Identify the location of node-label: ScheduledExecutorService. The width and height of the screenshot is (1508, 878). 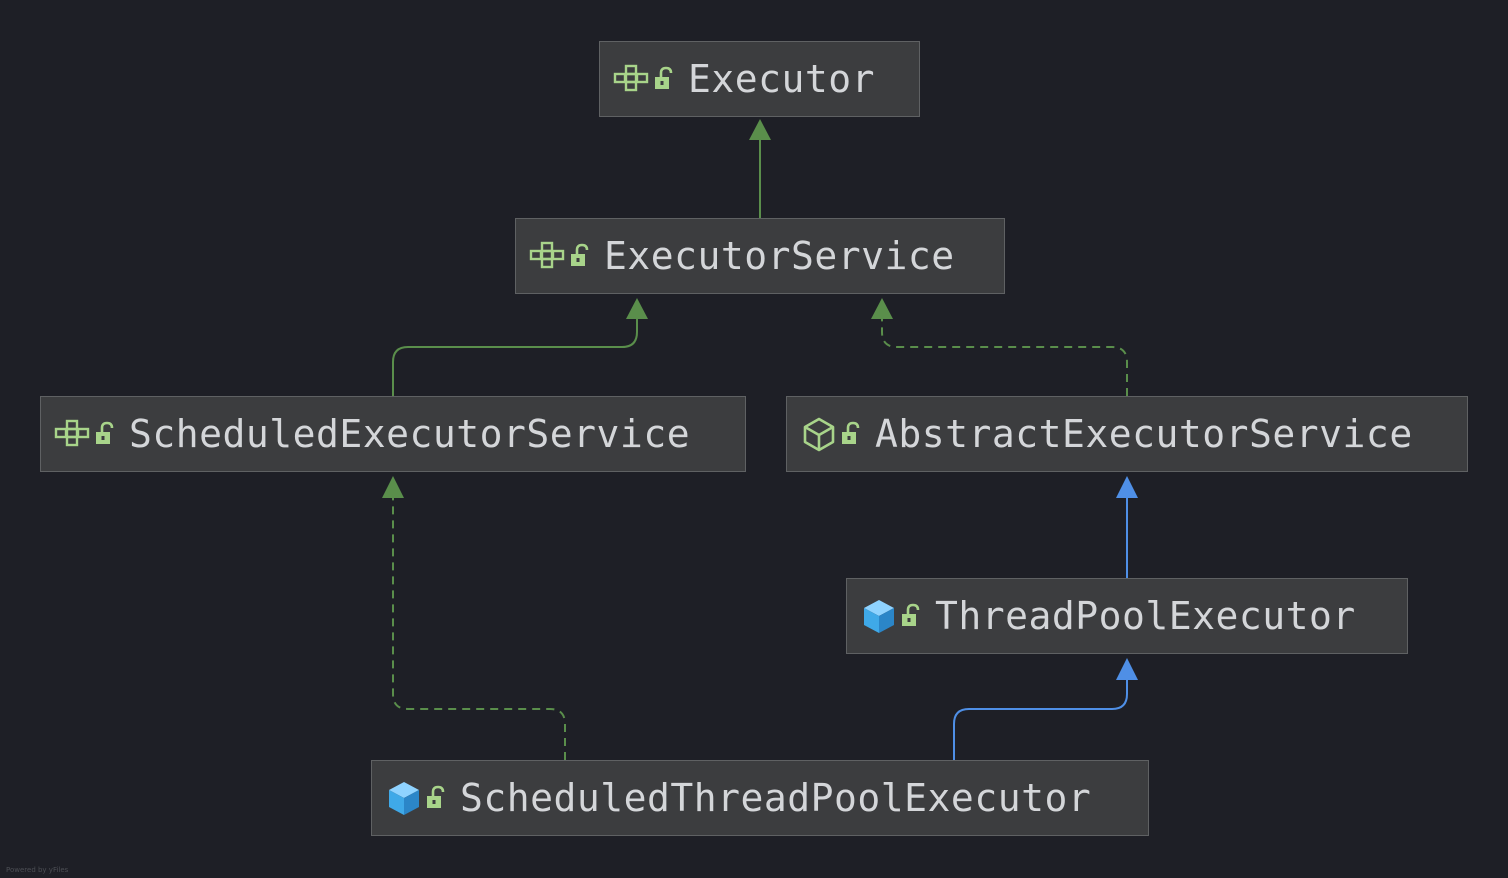
(410, 434).